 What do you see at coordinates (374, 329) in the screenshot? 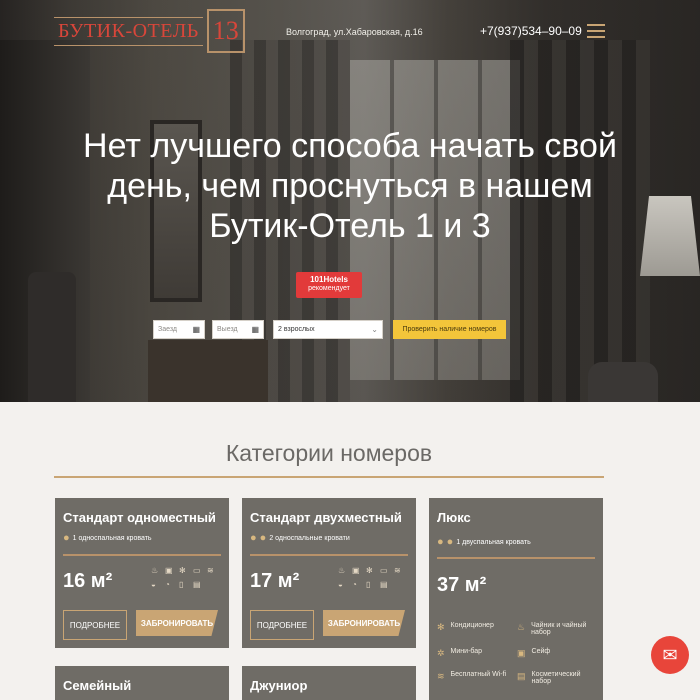
I see `chevron-down-icon: ⌄` at bounding box center [374, 329].